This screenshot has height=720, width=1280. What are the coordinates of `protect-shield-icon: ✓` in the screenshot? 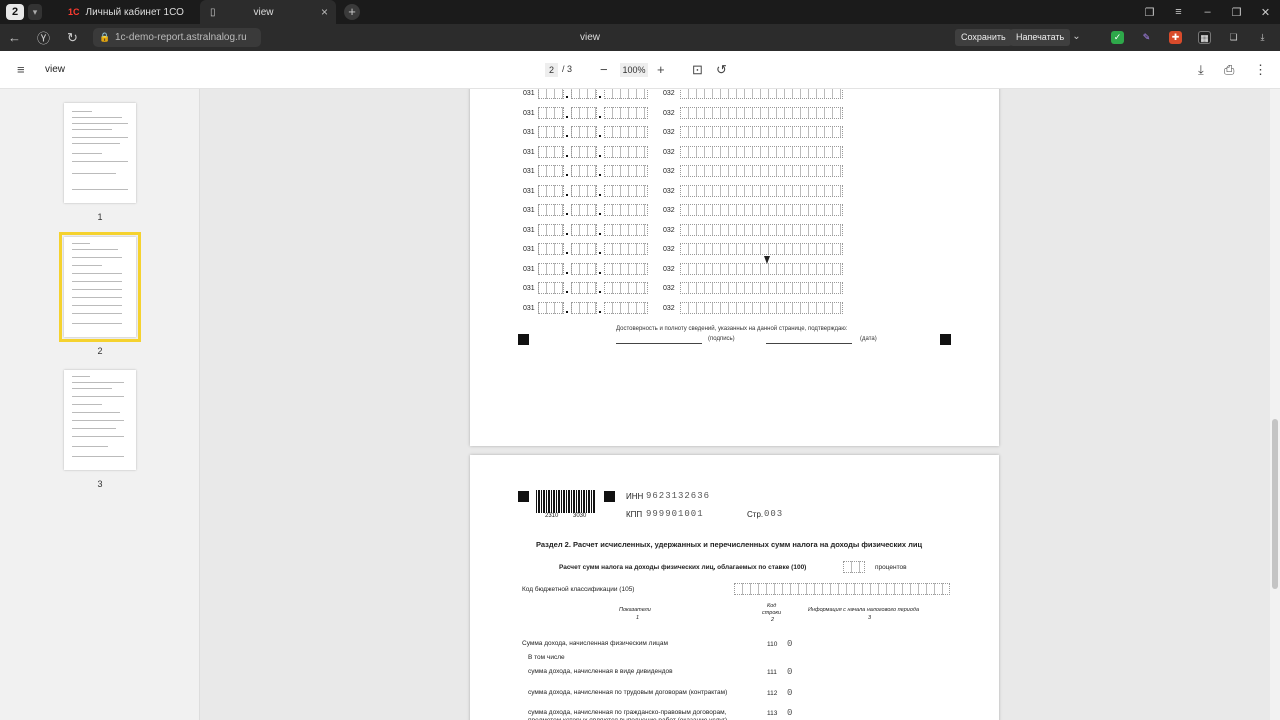 It's located at (1117, 37).